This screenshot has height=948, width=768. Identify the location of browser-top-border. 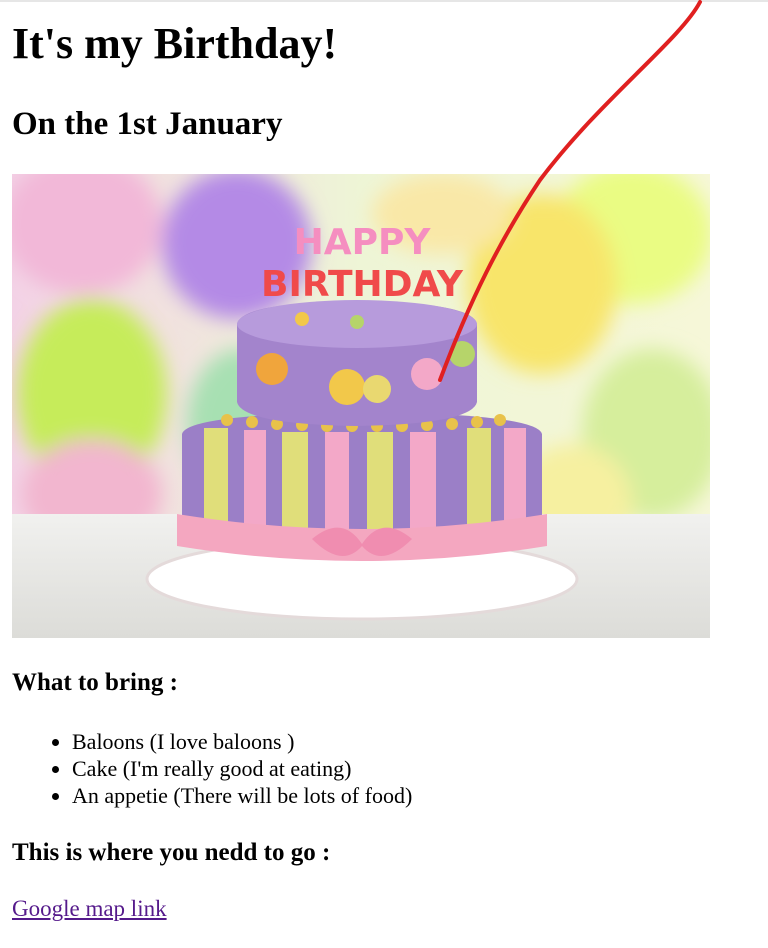
(384, 1).